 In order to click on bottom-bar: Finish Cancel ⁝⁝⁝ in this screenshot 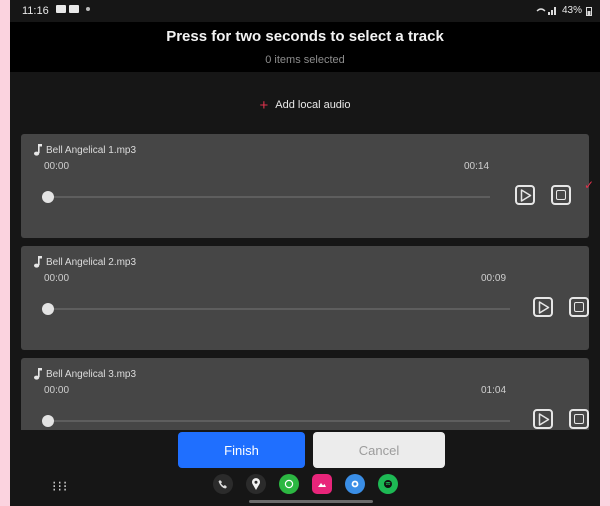, I will do `click(305, 468)`.